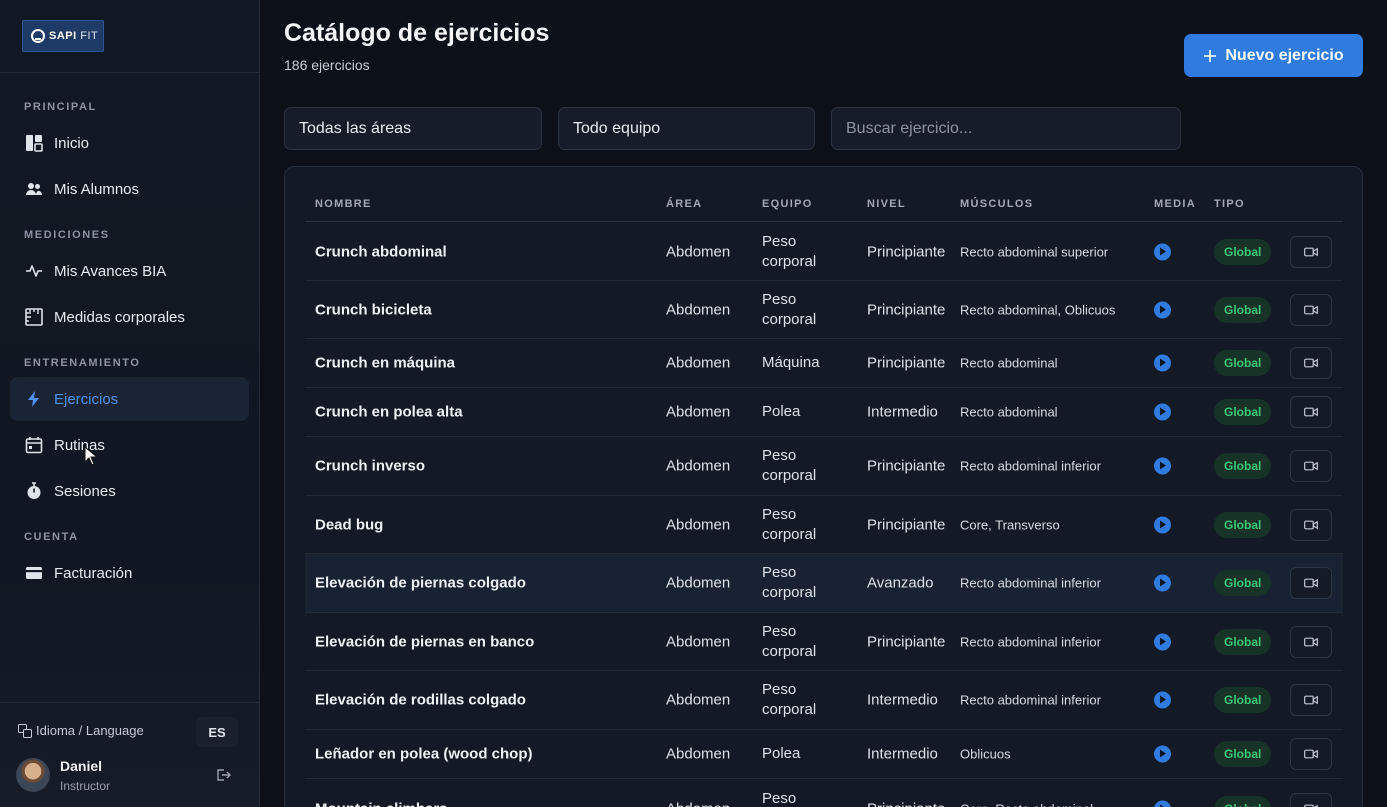  Describe the element at coordinates (25, 730) in the screenshot. I see `translate-icon` at that location.